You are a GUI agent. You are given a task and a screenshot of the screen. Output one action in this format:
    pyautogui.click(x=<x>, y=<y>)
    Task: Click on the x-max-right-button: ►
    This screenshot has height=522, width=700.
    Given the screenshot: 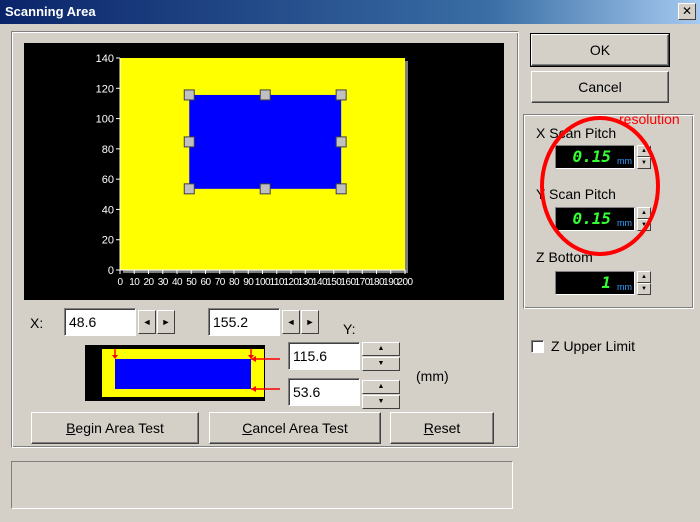 What is the action you would take?
    pyautogui.click(x=310, y=322)
    